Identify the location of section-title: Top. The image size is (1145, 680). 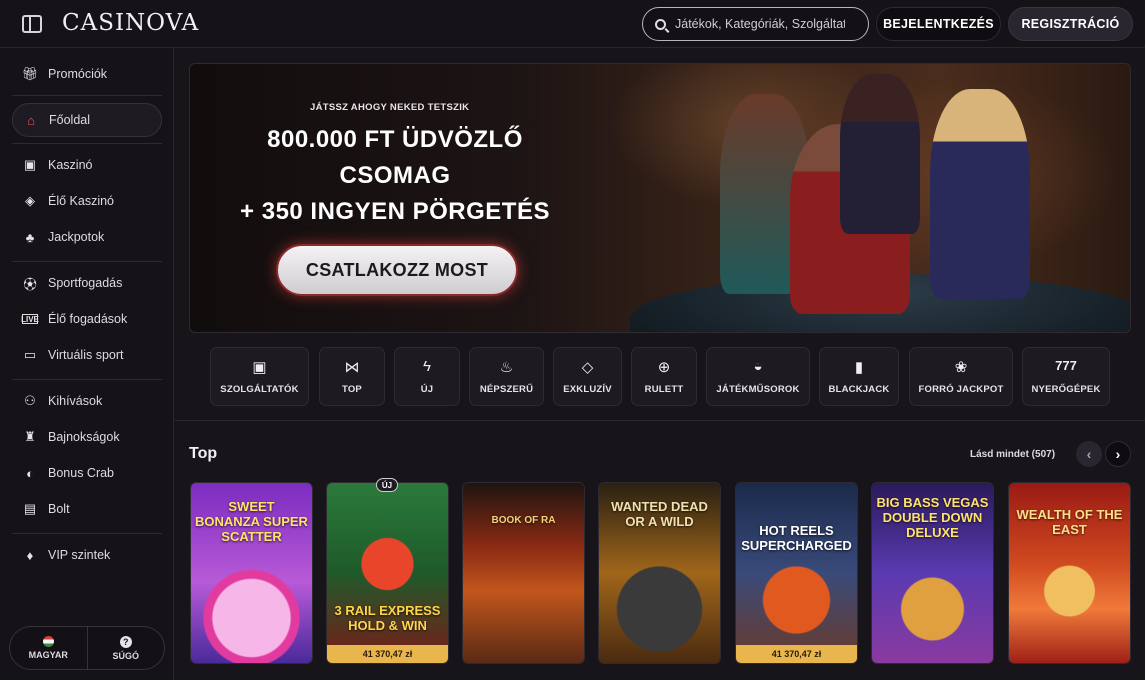
(203, 453).